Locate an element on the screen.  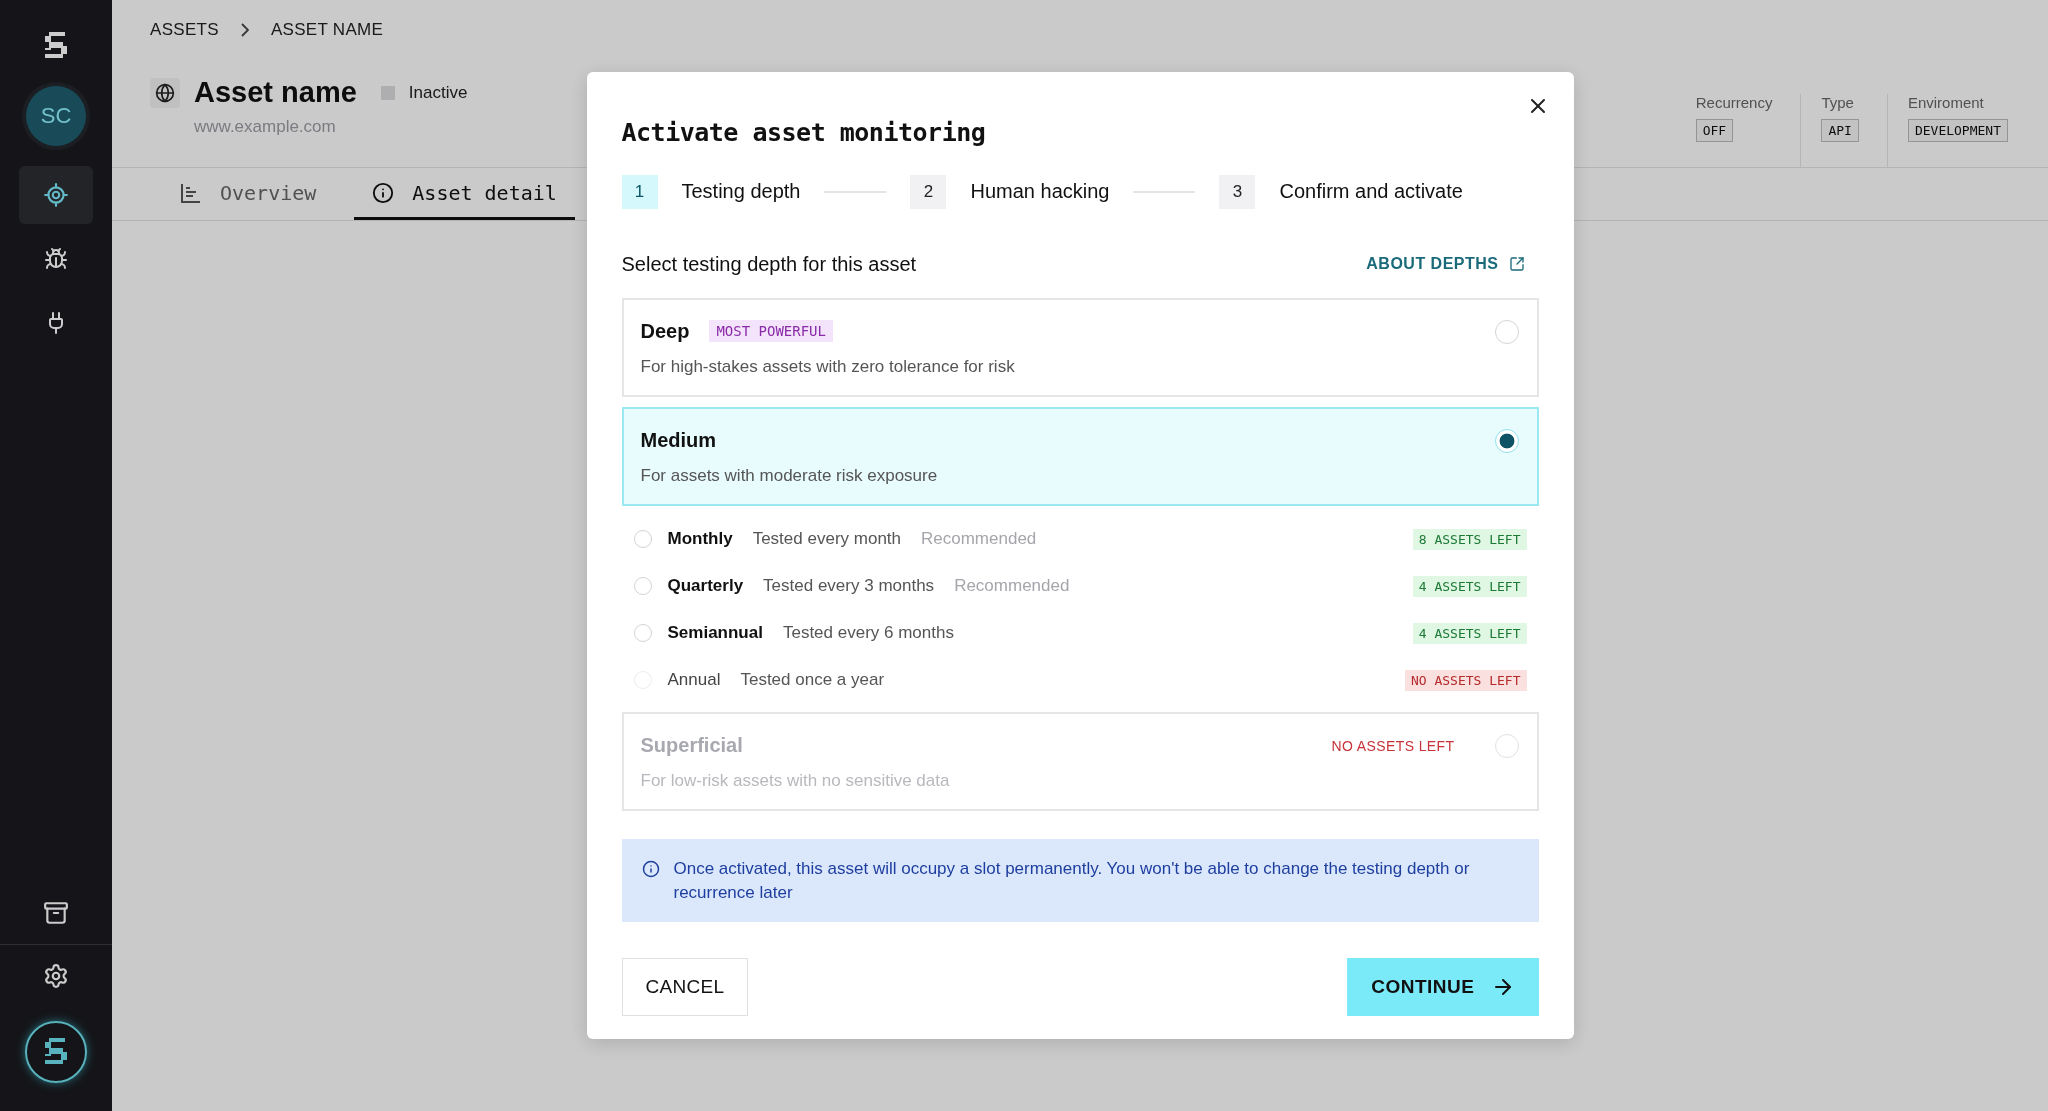
continue-button: CONTINUE is located at coordinates (1443, 987).